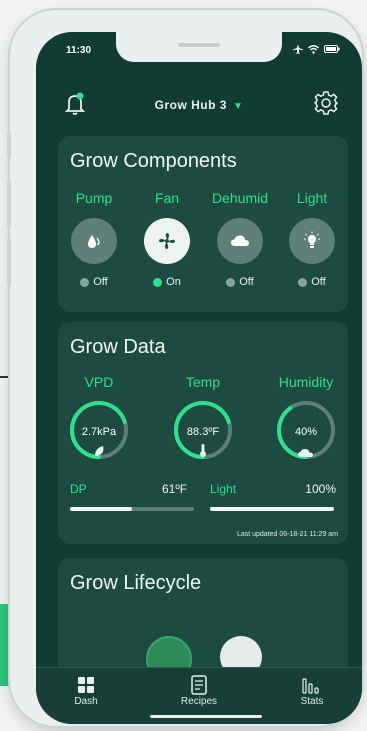  I want to click on fan-icon, so click(167, 241).